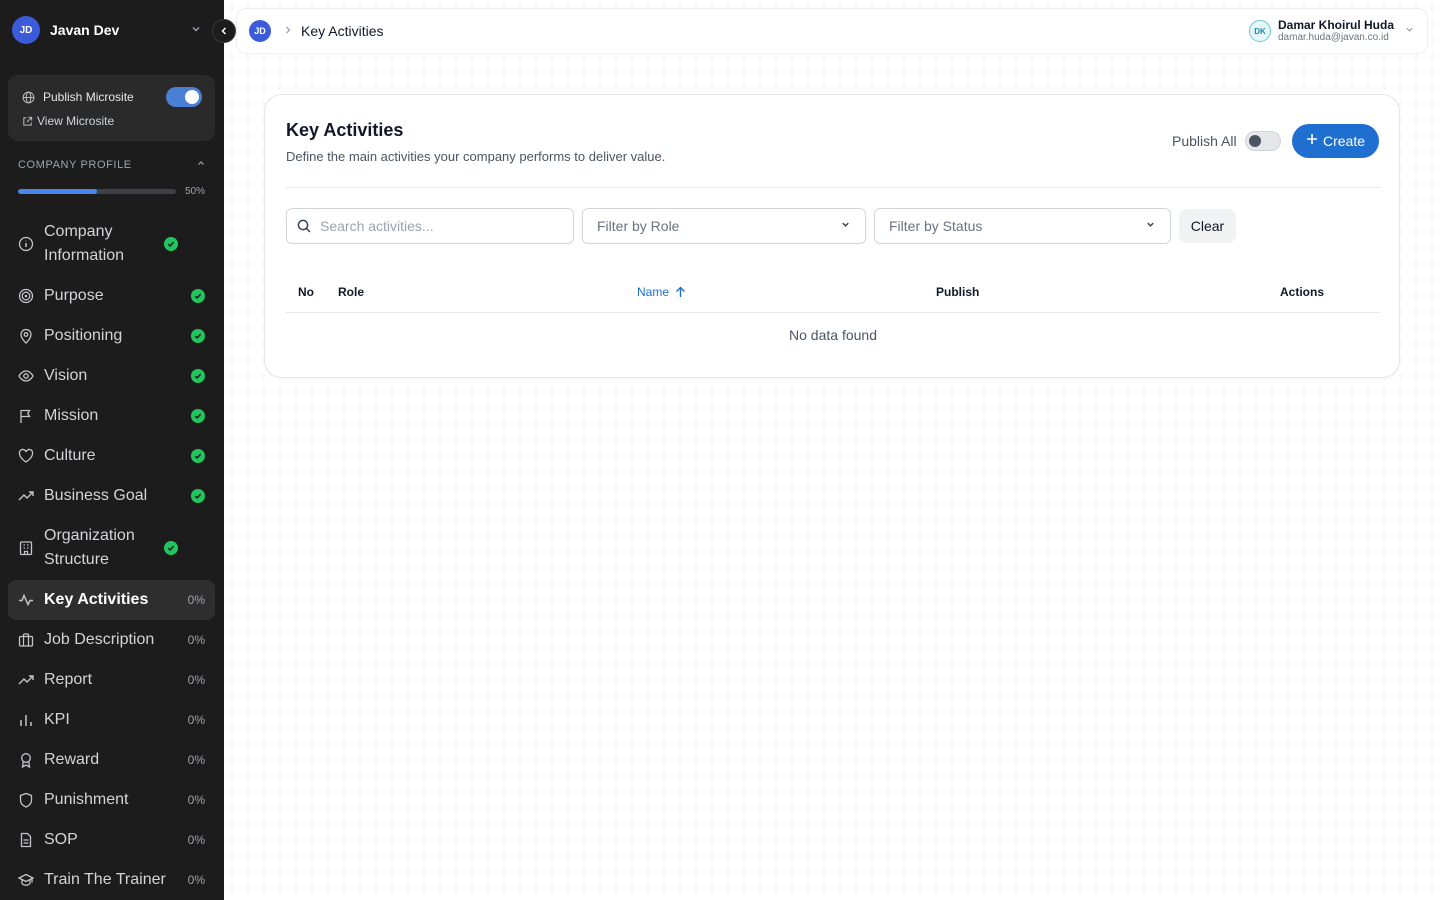  Describe the element at coordinates (342, 31) in the screenshot. I see `breadcrumb-current: Key Activities` at that location.